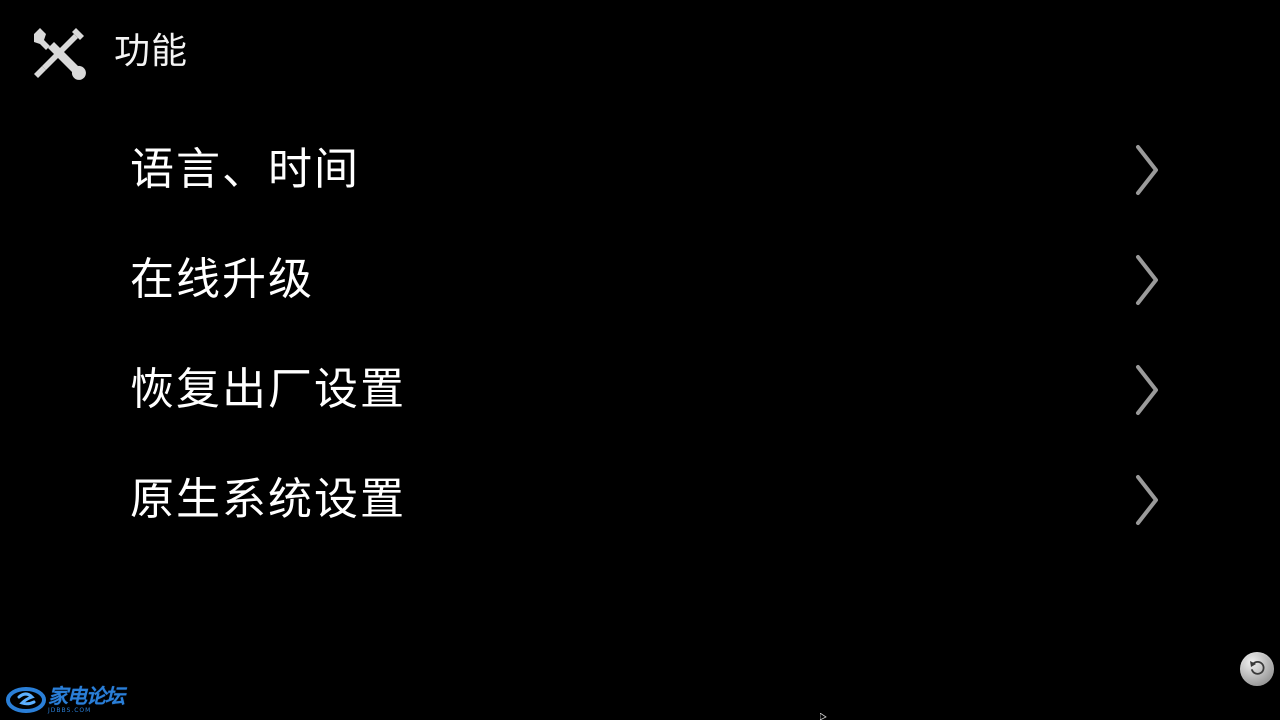 The image size is (1280, 720). I want to click on watermark-text-group: 家电论坛 JDBBS.COM, so click(86, 699).